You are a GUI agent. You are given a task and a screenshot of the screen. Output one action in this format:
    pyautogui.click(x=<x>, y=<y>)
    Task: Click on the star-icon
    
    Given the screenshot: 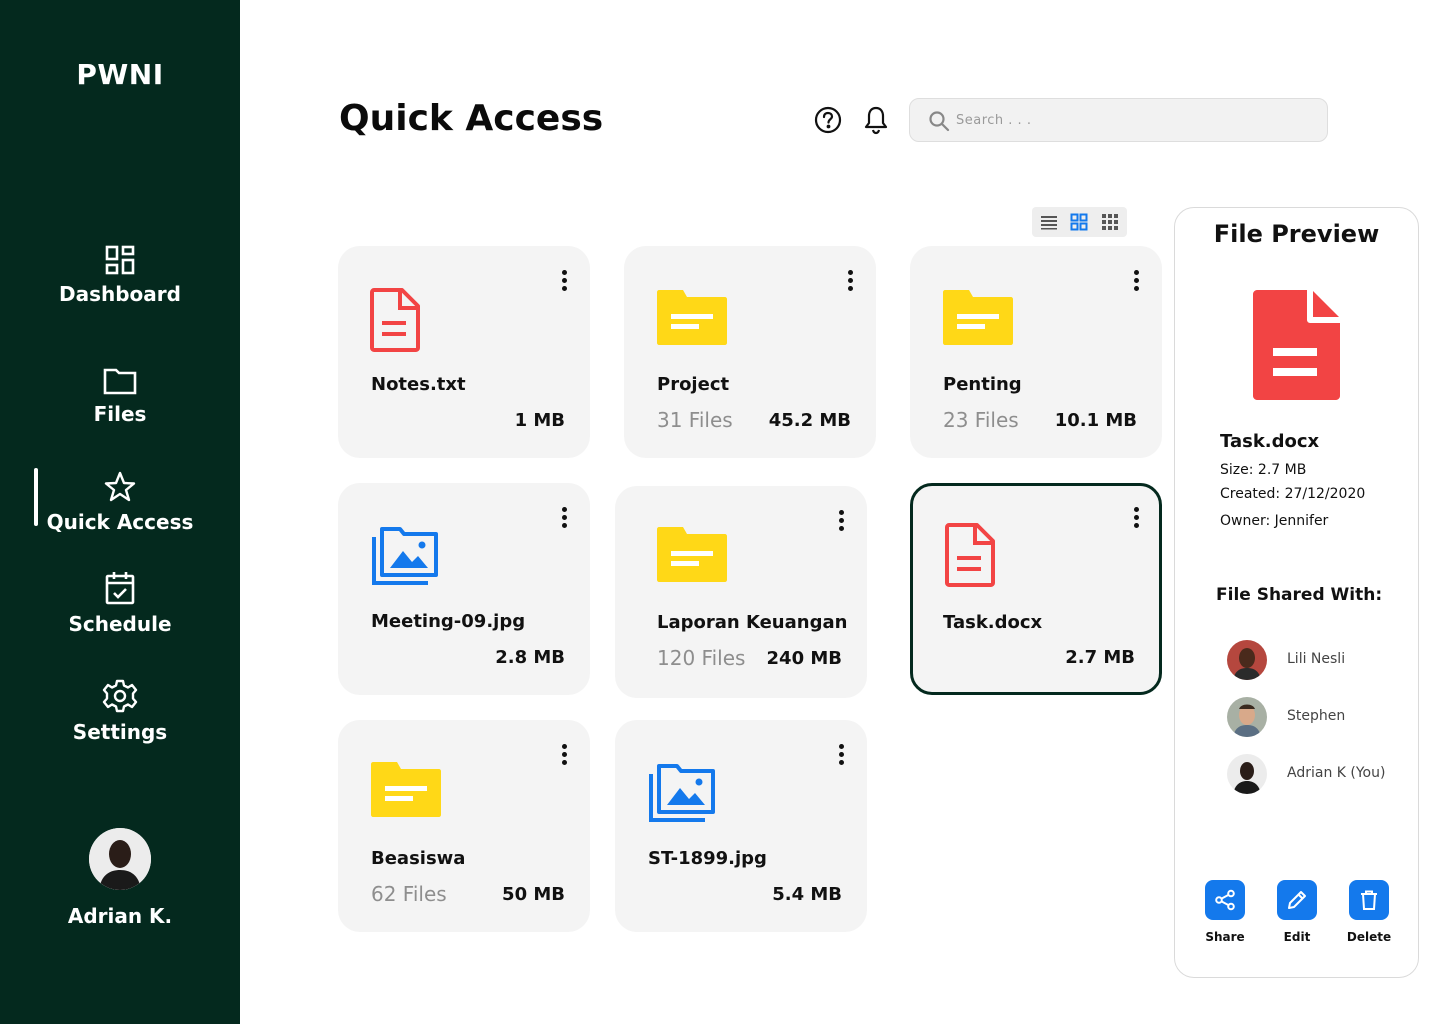 What is the action you would take?
    pyautogui.click(x=120, y=486)
    